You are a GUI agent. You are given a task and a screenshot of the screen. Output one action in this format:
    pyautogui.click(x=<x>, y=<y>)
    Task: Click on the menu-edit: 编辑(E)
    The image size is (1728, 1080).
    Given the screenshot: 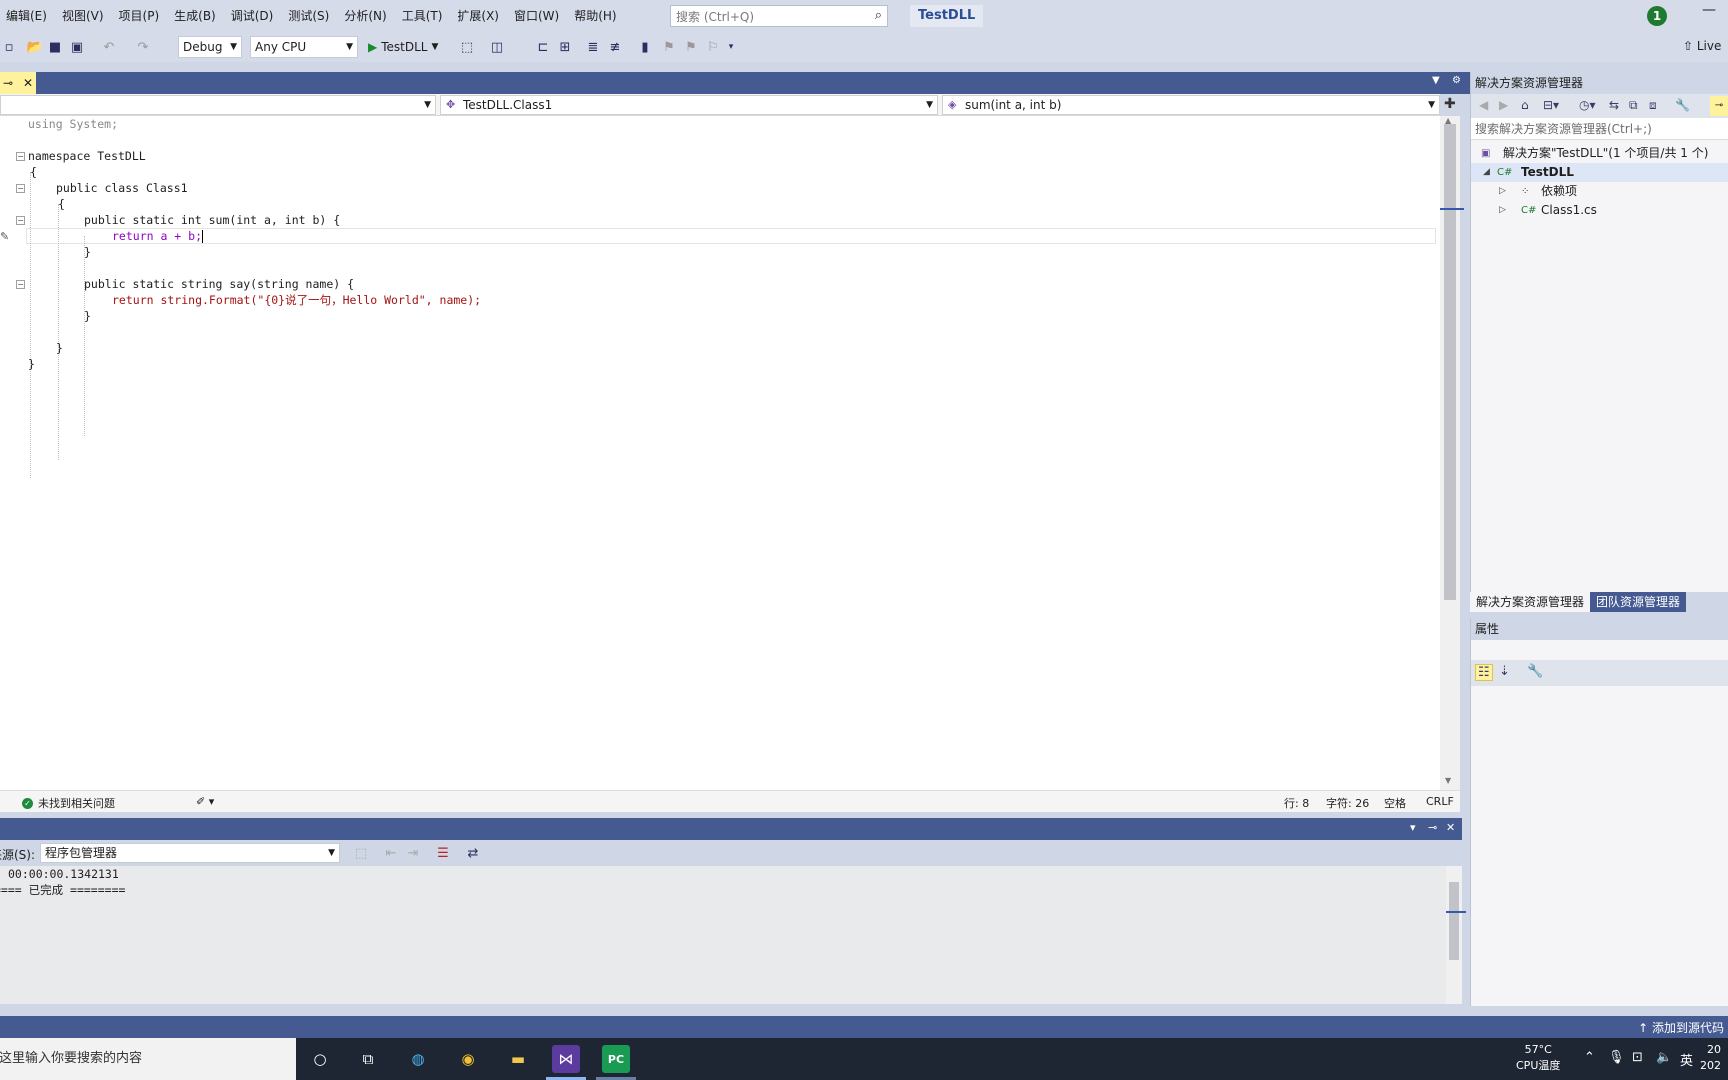 What is the action you would take?
    pyautogui.click(x=28, y=16)
    